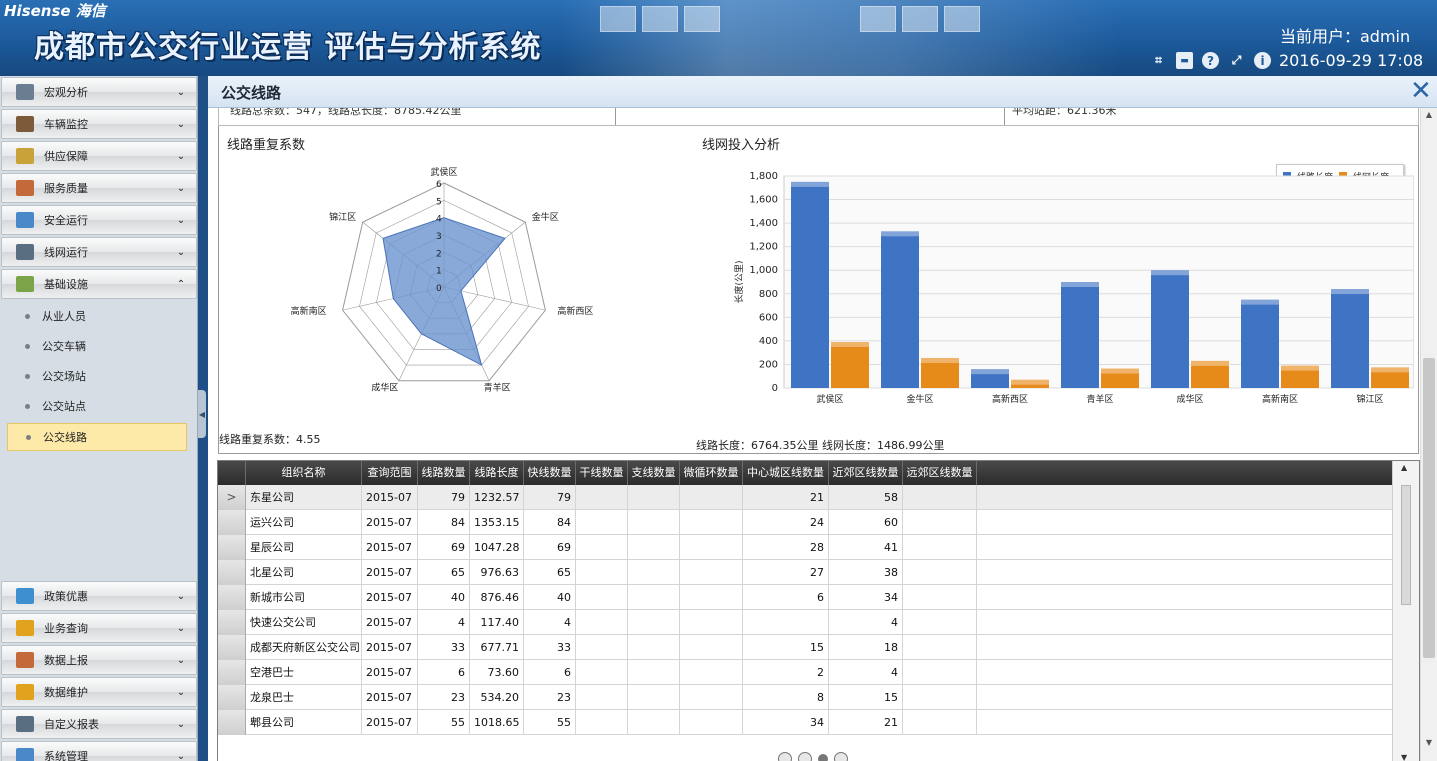 This screenshot has height=761, width=1437. Describe the element at coordinates (823, 757) in the screenshot. I see `pager-dot-active` at that location.